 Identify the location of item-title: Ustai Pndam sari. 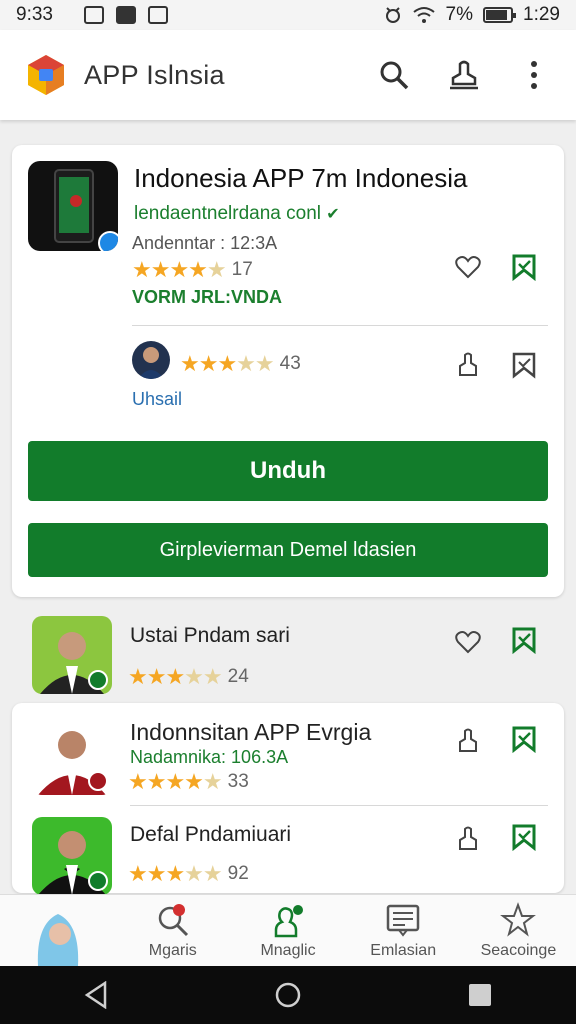
(210, 635).